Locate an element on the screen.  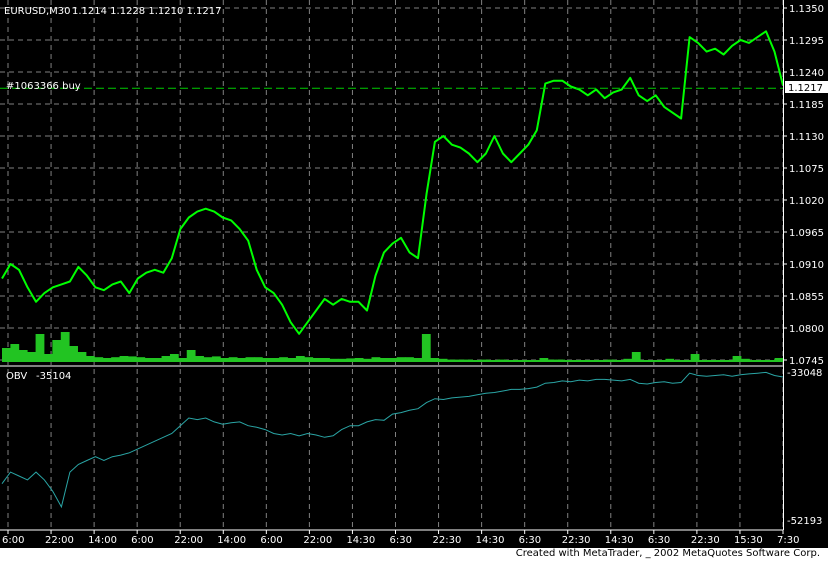
price-tick-label: 1.1075 is located at coordinates (806, 169).